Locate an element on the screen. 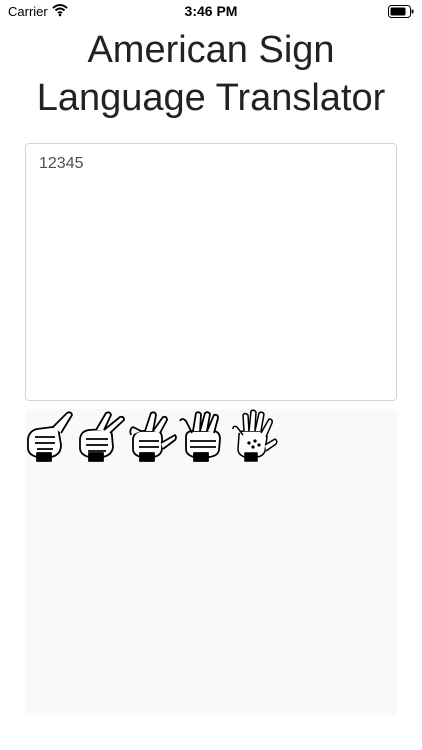  input-text: 12345 is located at coordinates (61, 163).